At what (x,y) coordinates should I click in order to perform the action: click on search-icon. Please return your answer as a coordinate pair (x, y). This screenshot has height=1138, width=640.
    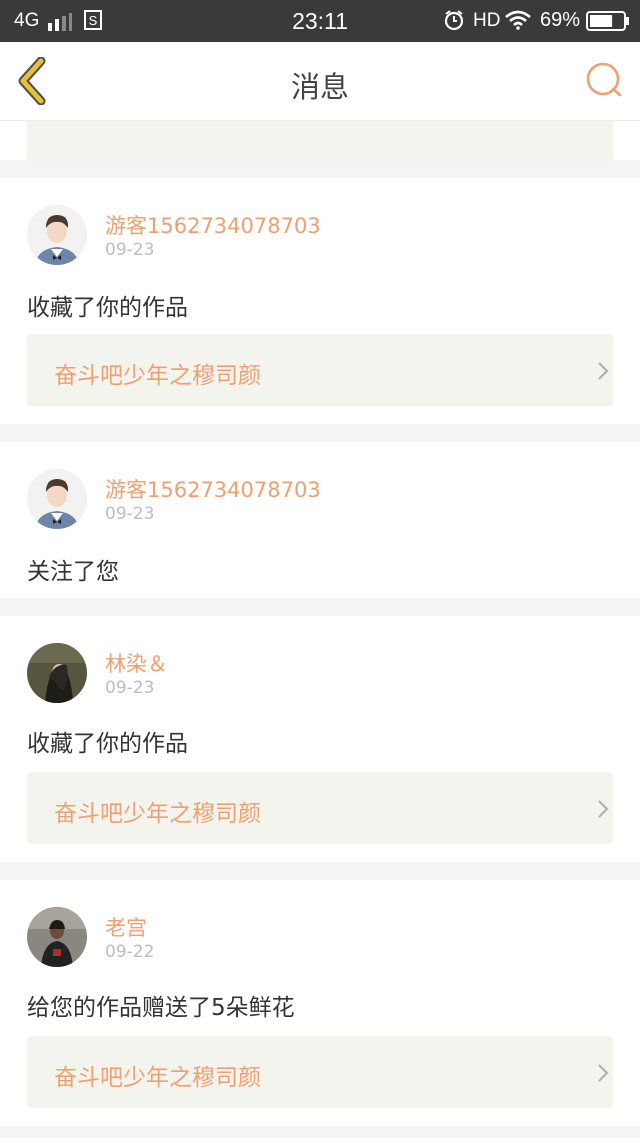
    Looking at the image, I should click on (604, 80).